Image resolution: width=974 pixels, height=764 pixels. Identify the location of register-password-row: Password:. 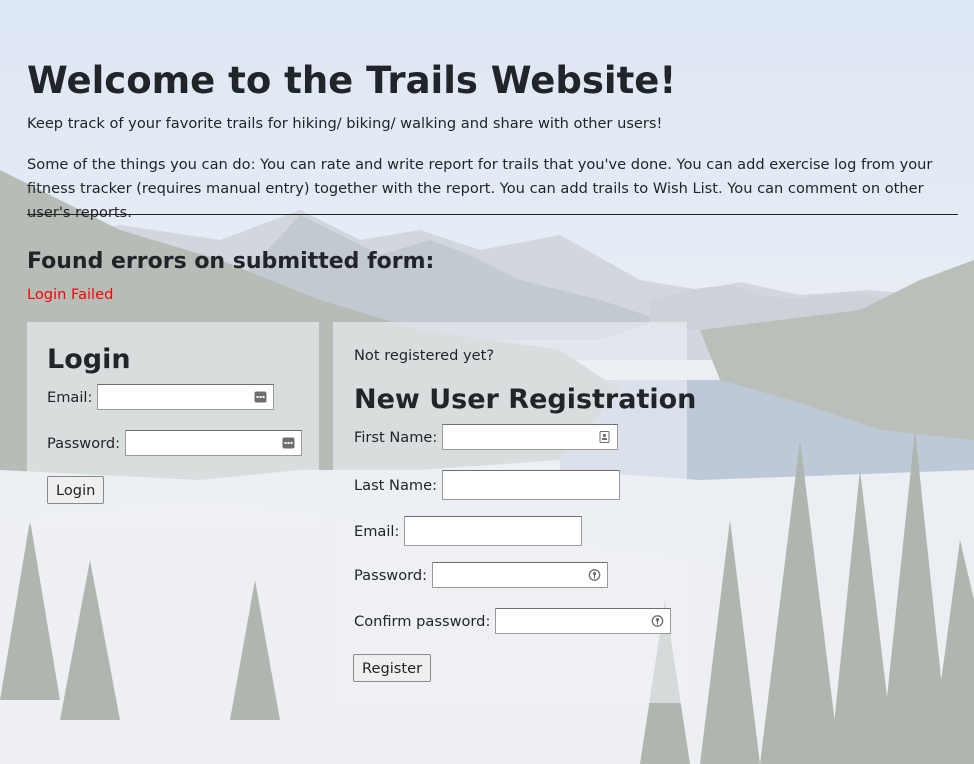
(481, 575).